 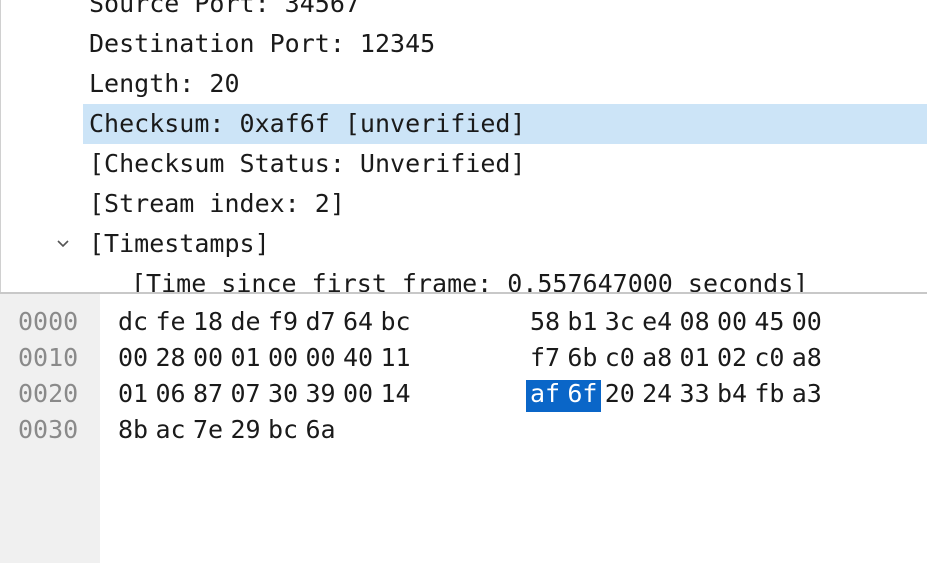 I want to click on hex-byte: 24, so click(x=657, y=394).